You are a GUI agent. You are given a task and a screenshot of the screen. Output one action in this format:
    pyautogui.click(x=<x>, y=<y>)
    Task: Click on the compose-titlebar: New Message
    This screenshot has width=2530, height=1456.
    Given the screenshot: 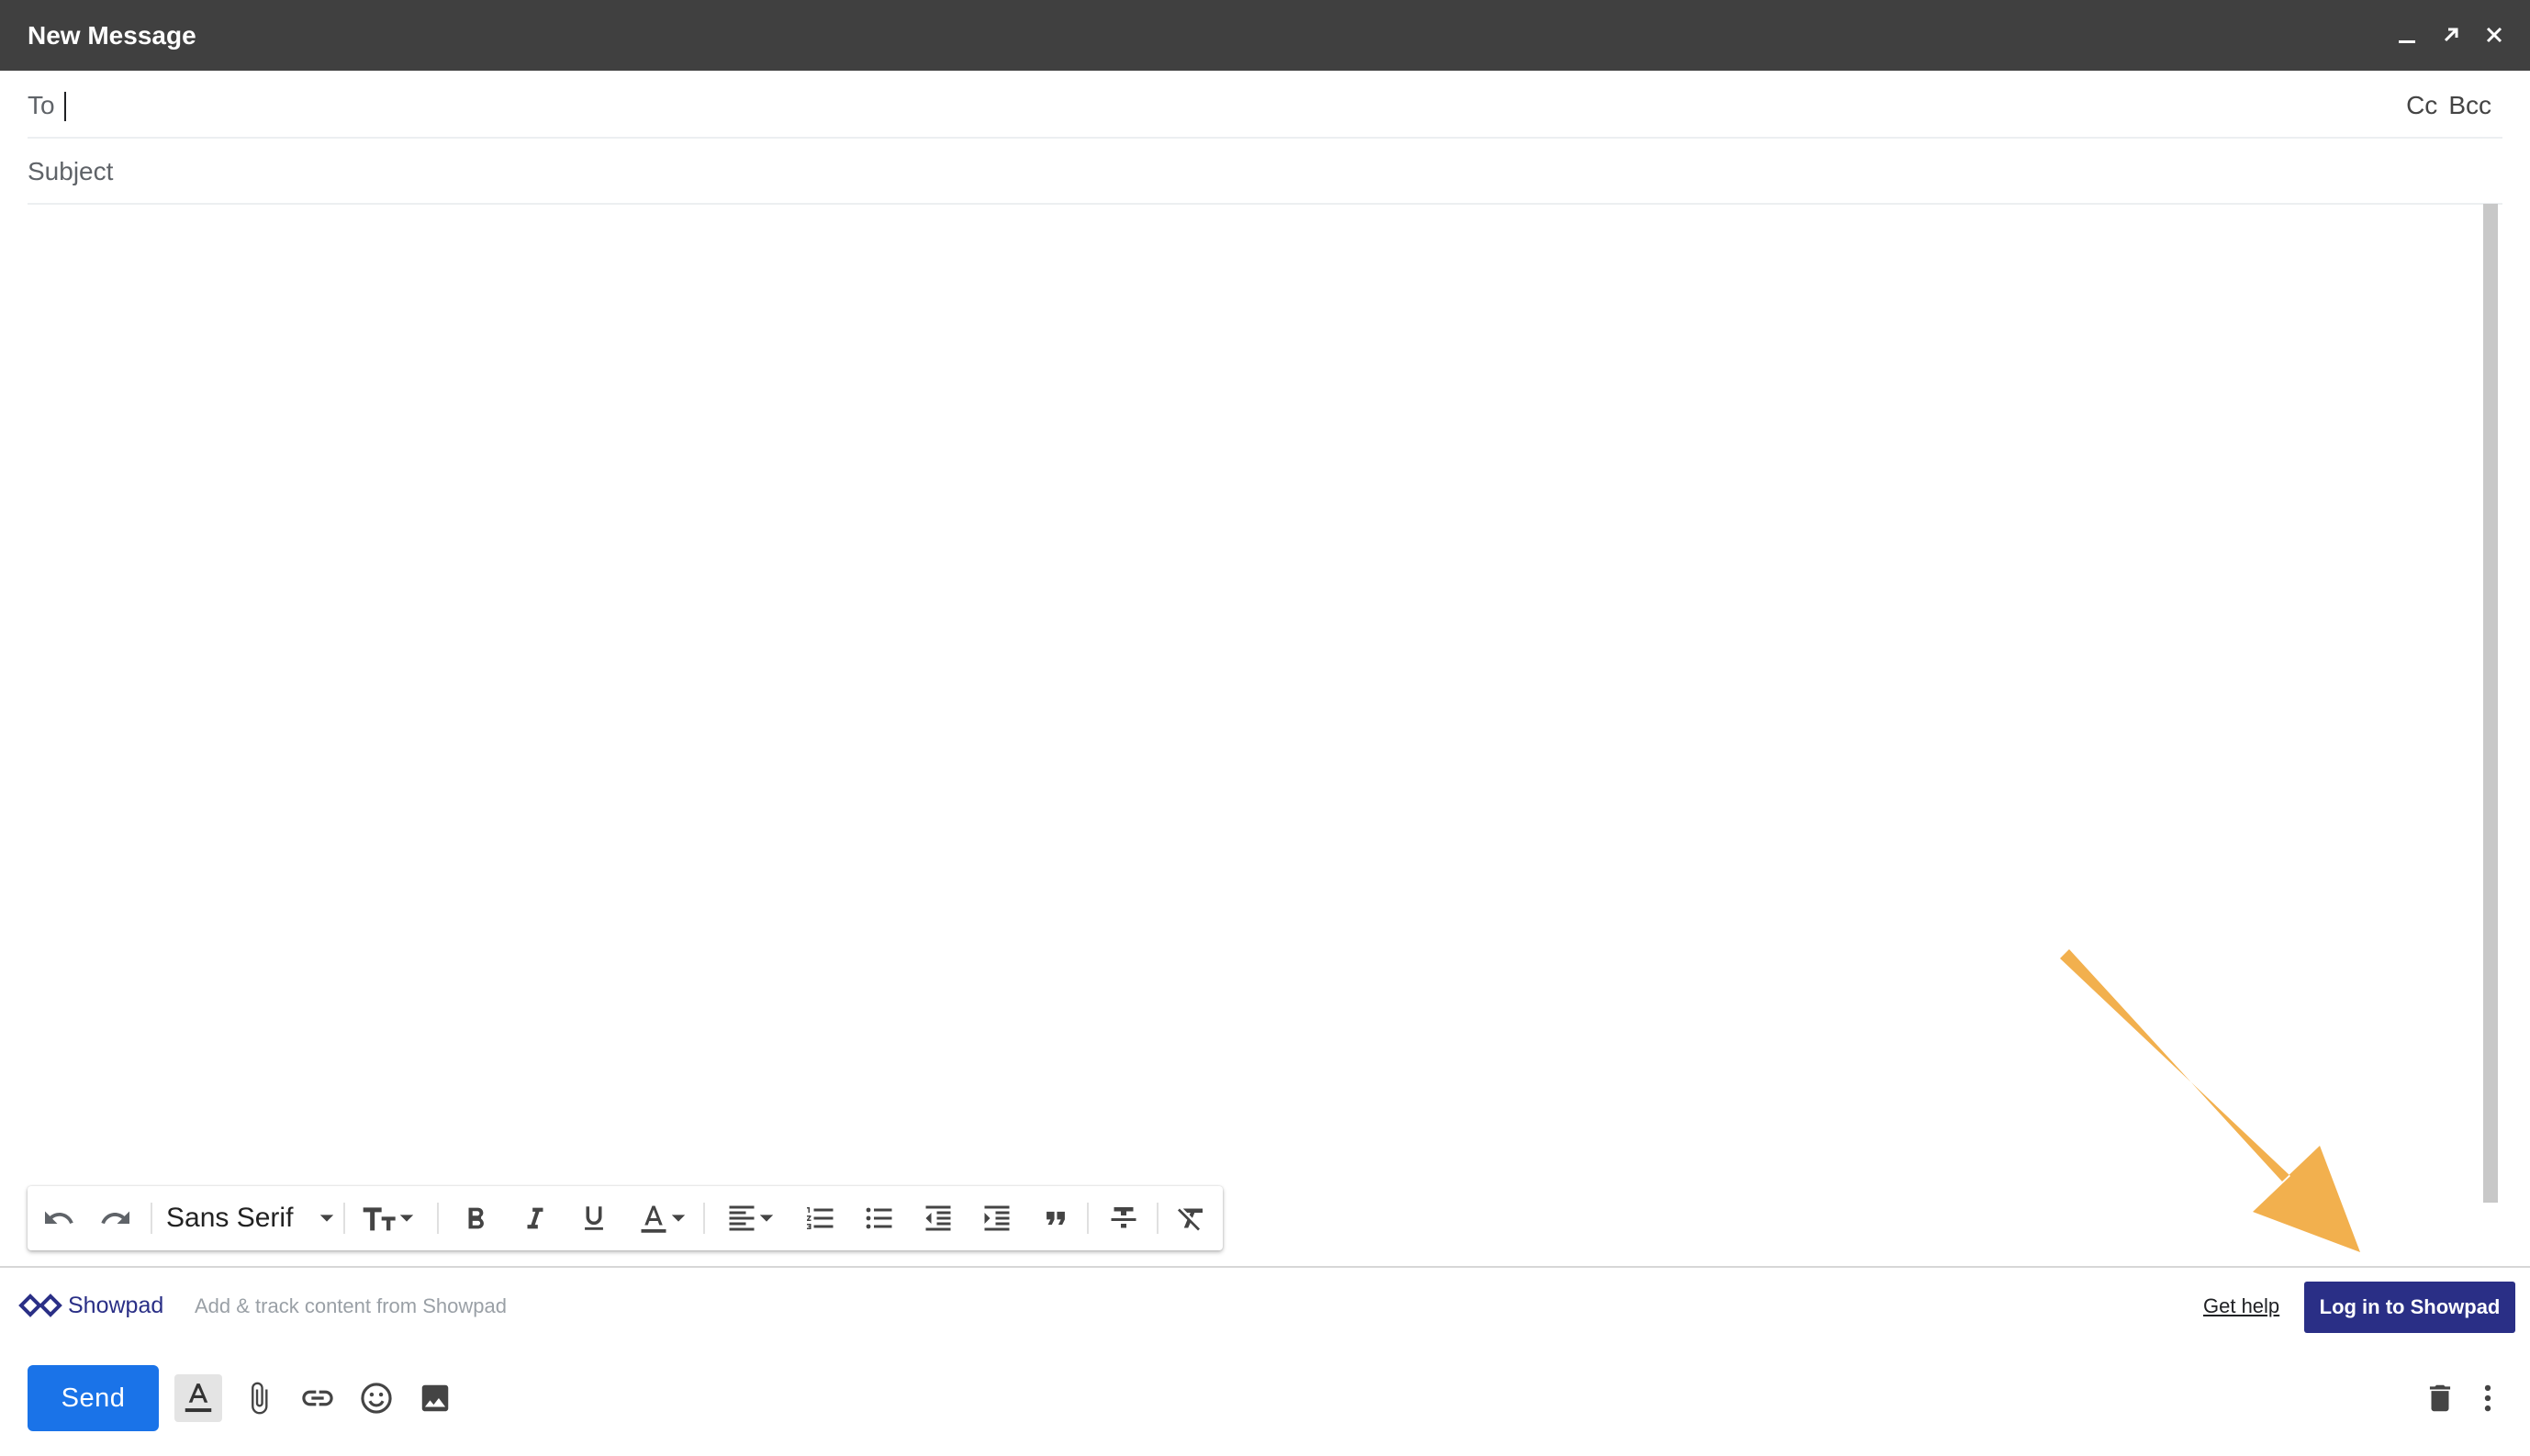 What is the action you would take?
    pyautogui.click(x=1265, y=35)
    